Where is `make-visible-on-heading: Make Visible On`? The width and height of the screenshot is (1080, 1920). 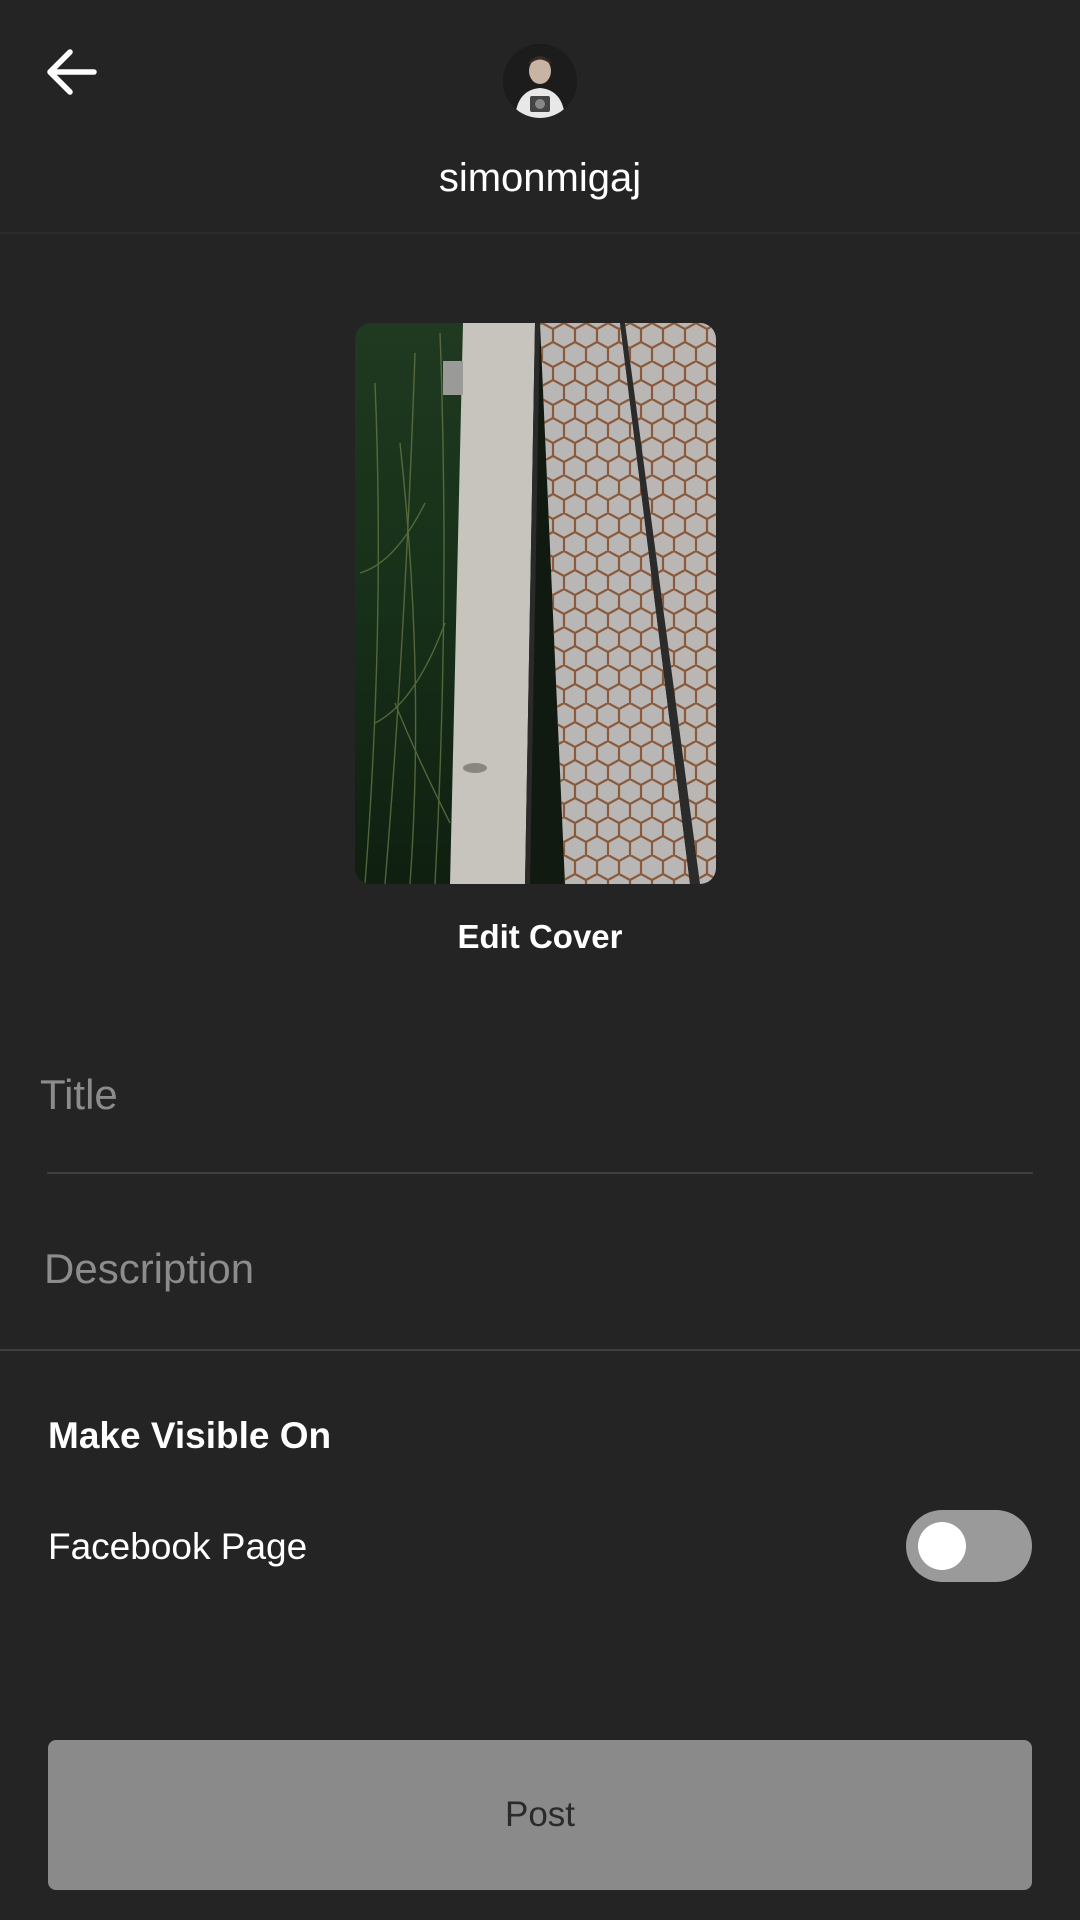
make-visible-on-heading: Make Visible On is located at coordinates (190, 1435).